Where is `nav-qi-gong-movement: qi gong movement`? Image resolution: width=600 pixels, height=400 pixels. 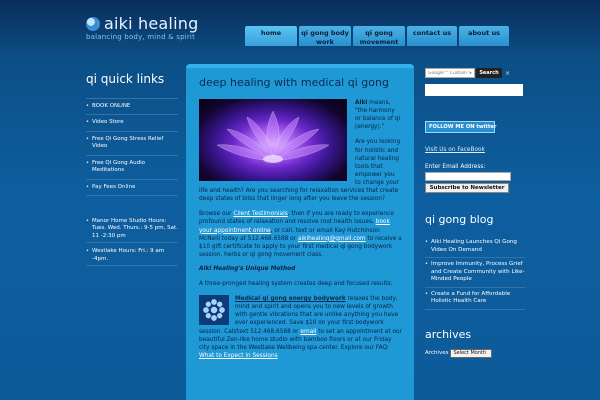
nav-qi-gong-movement: qi gong movement is located at coordinates (379, 36).